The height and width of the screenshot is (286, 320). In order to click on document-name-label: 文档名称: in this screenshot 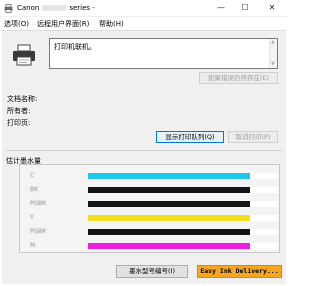, I will do `click(22, 99)`.